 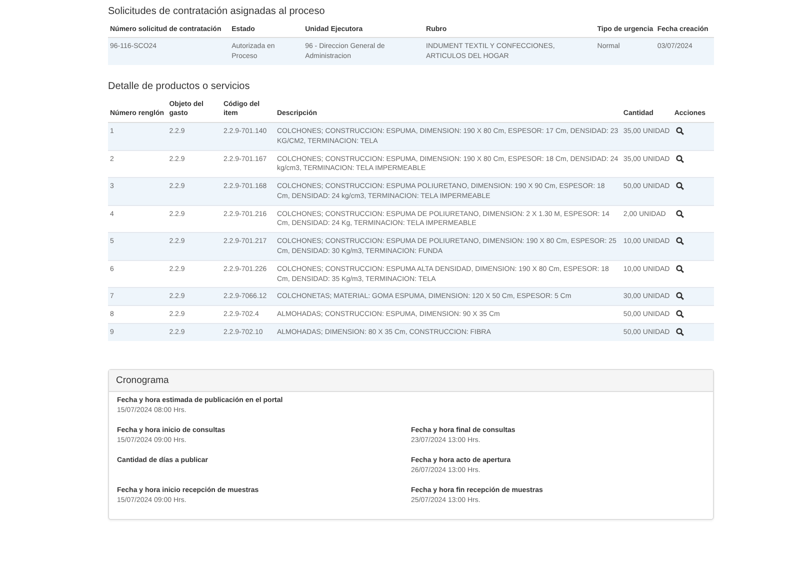 What do you see at coordinates (217, 11) in the screenshot?
I see `section-title: Solicitudes de contratación asignadas al proceso` at bounding box center [217, 11].